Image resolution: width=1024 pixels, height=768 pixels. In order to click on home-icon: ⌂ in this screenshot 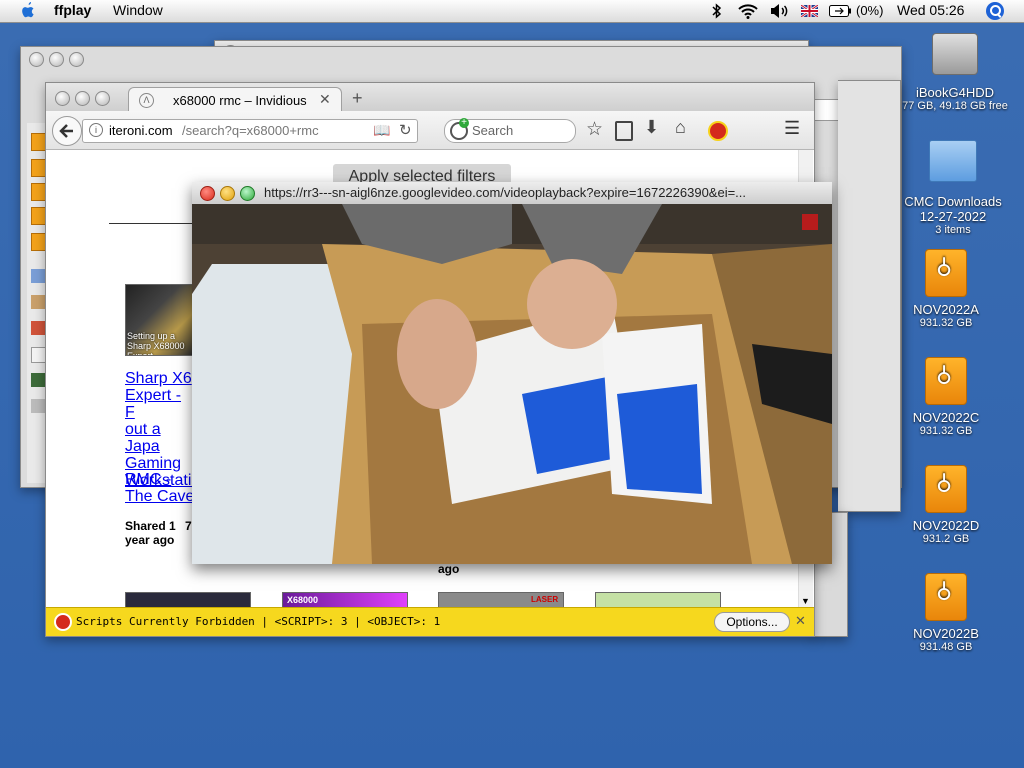, I will do `click(680, 127)`.